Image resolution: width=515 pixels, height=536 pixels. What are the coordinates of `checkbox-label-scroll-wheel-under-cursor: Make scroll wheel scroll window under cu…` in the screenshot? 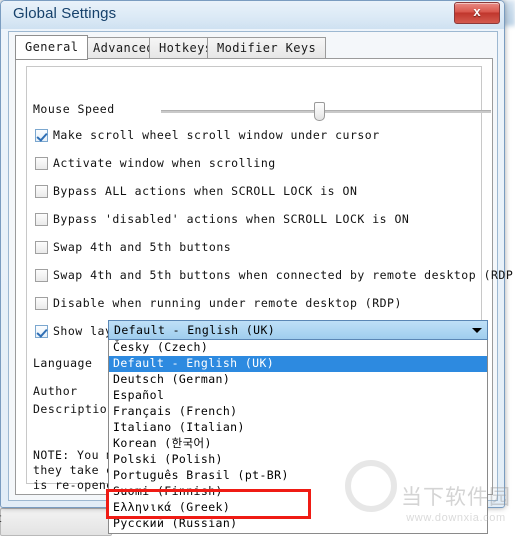 It's located at (216, 135).